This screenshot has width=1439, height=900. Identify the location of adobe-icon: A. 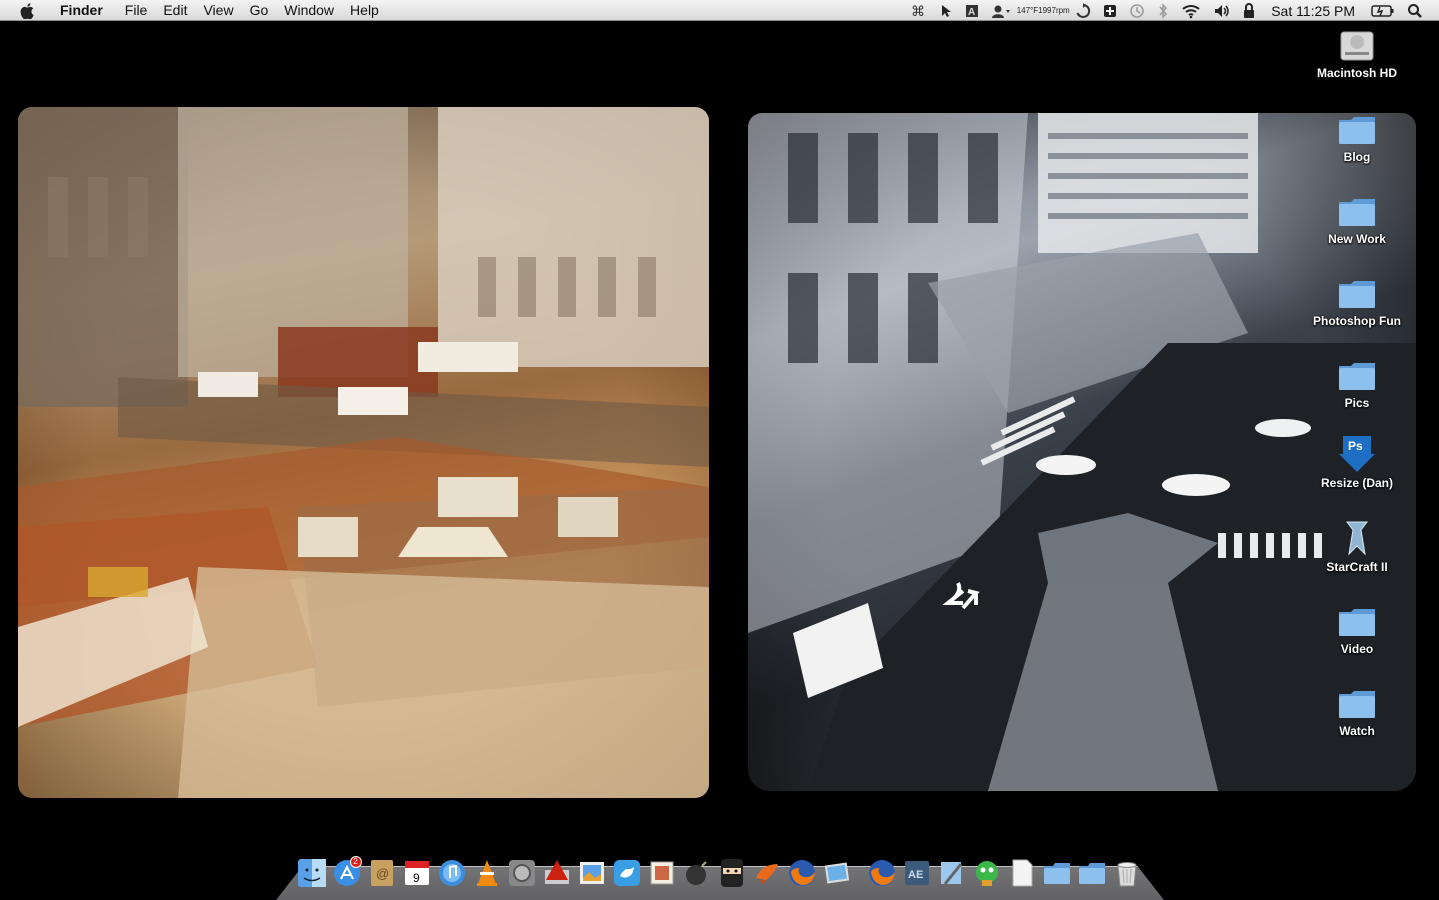
(972, 10).